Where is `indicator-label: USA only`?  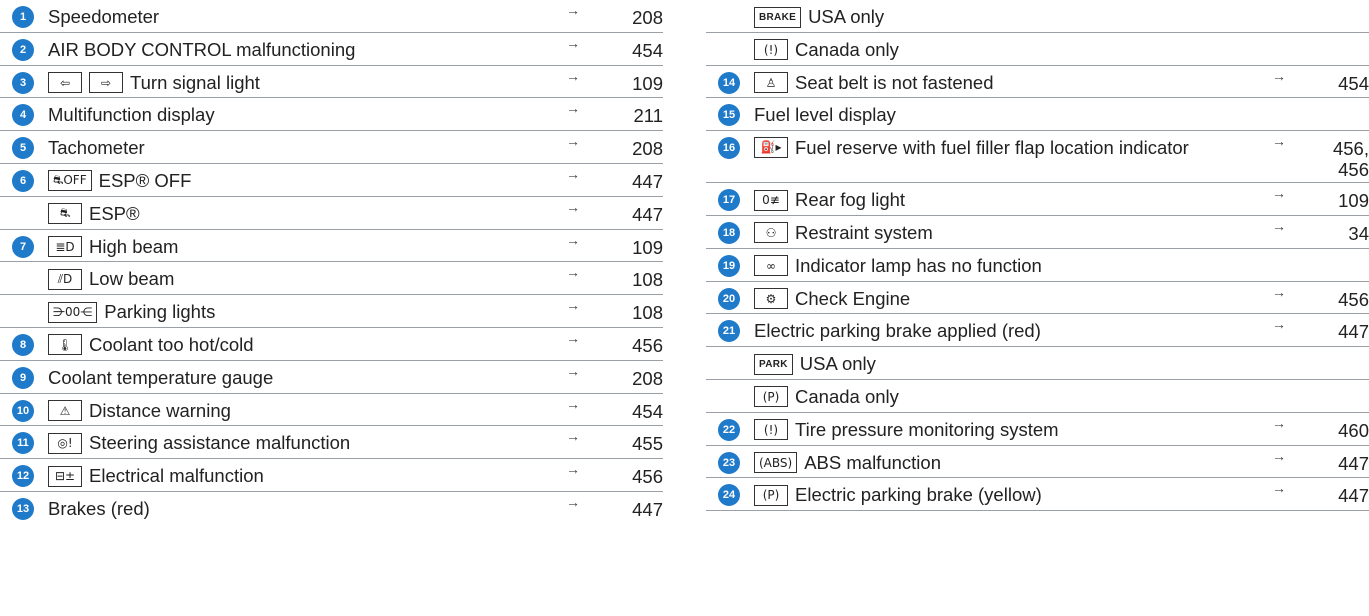
indicator-label: USA only is located at coordinates (846, 16).